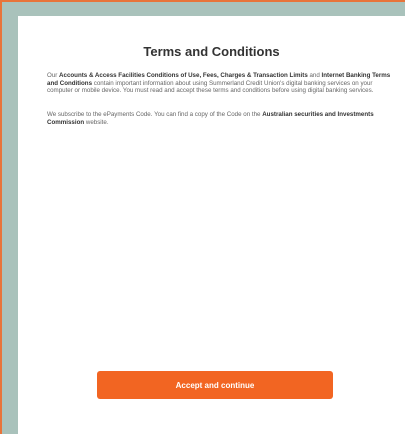 The image size is (405, 434). I want to click on p2-text-post: website., so click(96, 122).